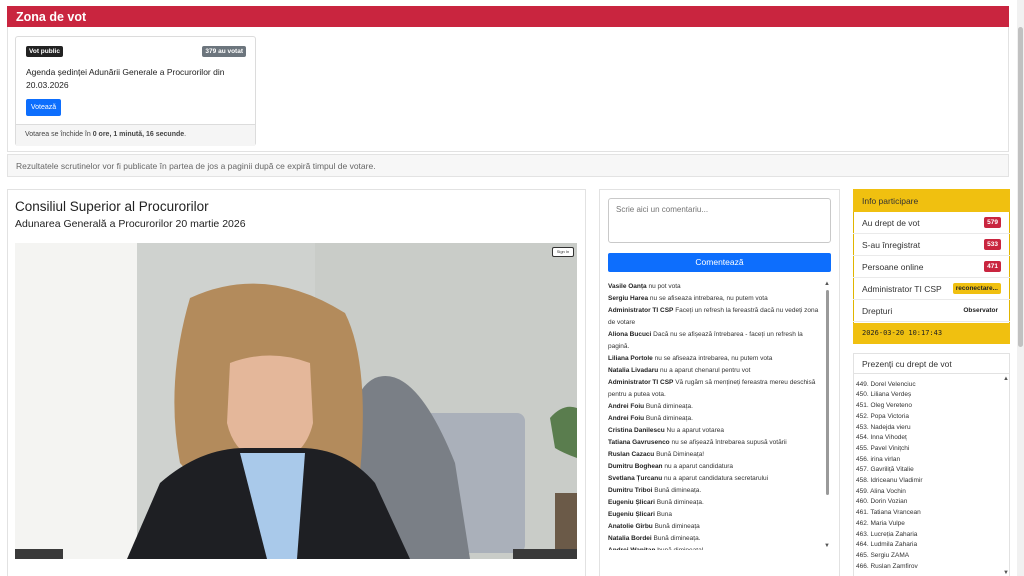 The image size is (1024, 576). I want to click on video-sign-in-badge: Sign In, so click(563, 252).